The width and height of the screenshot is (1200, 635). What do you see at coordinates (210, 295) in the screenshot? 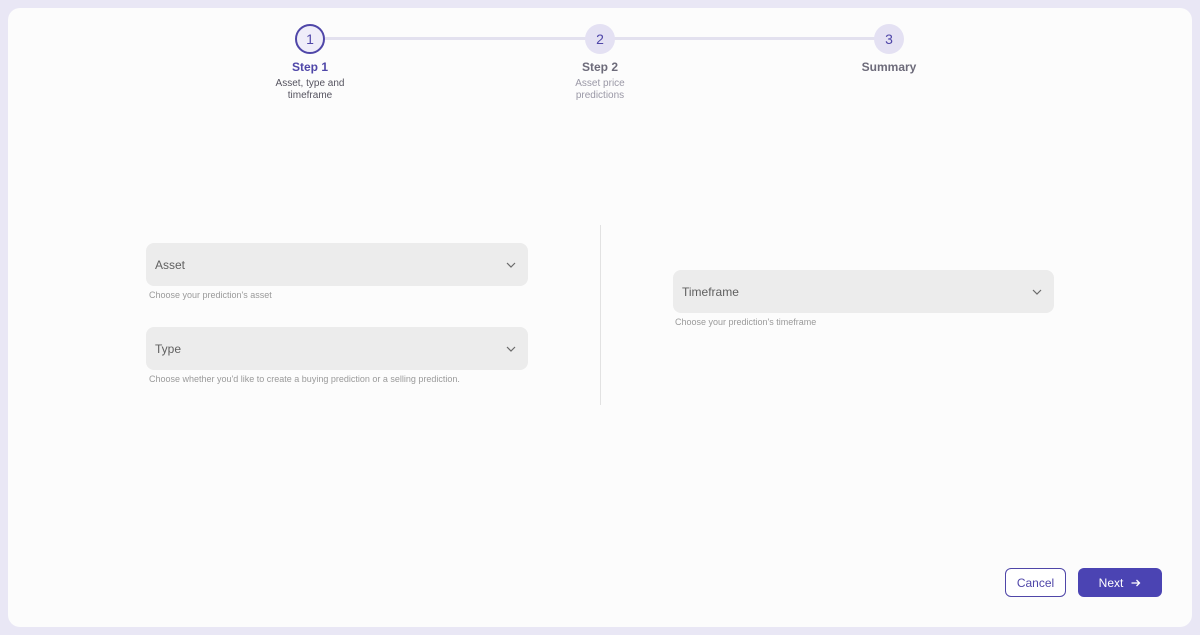
I see `asset-helper-text: Choose your prediction's asset` at bounding box center [210, 295].